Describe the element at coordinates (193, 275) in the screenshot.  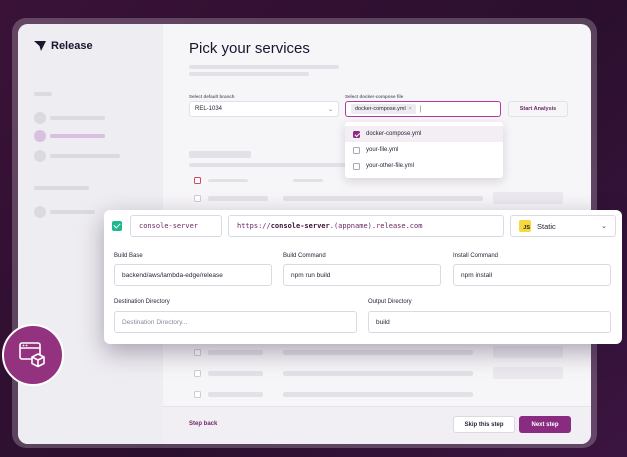
I see `build-base-input: backend/aws/lambda-edge/release` at that location.